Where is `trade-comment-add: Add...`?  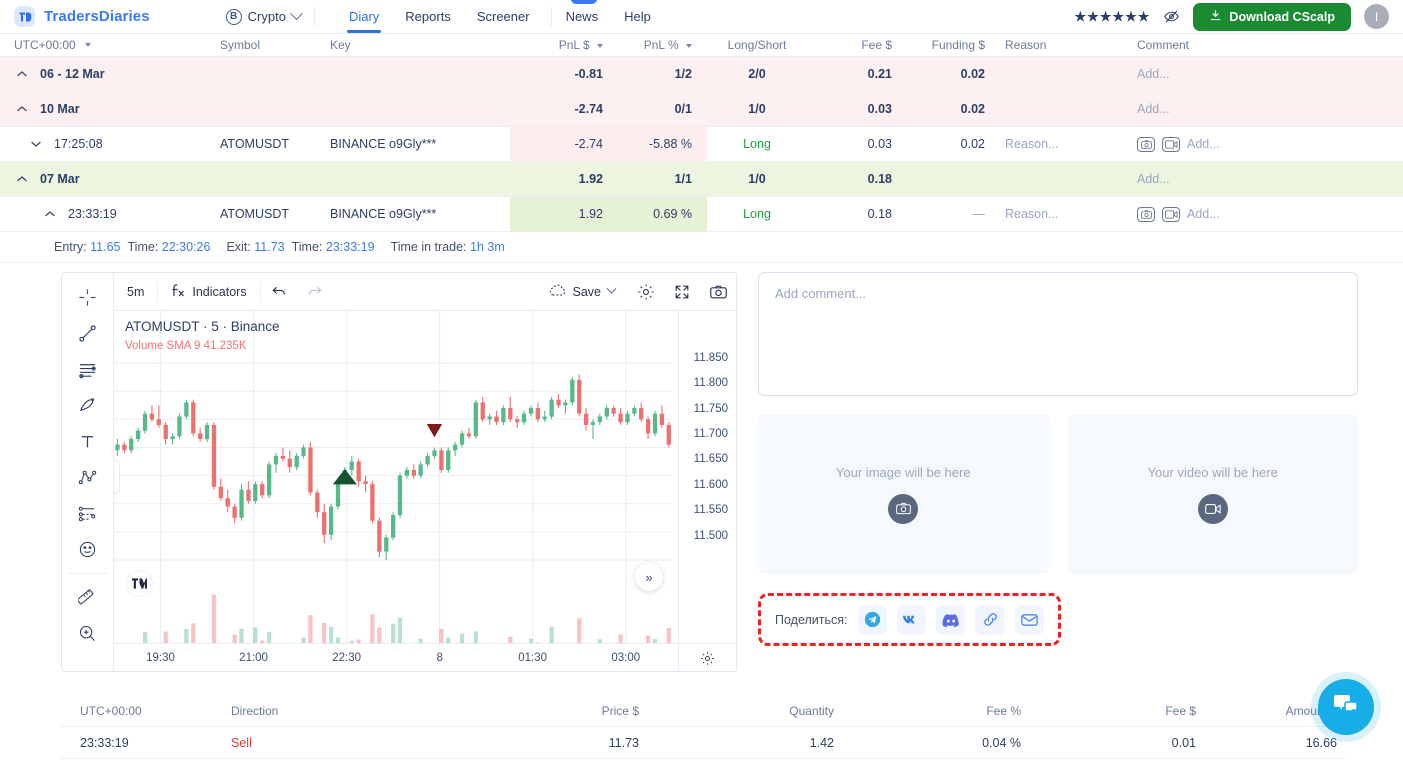
trade-comment-add: Add... is located at coordinates (1203, 144).